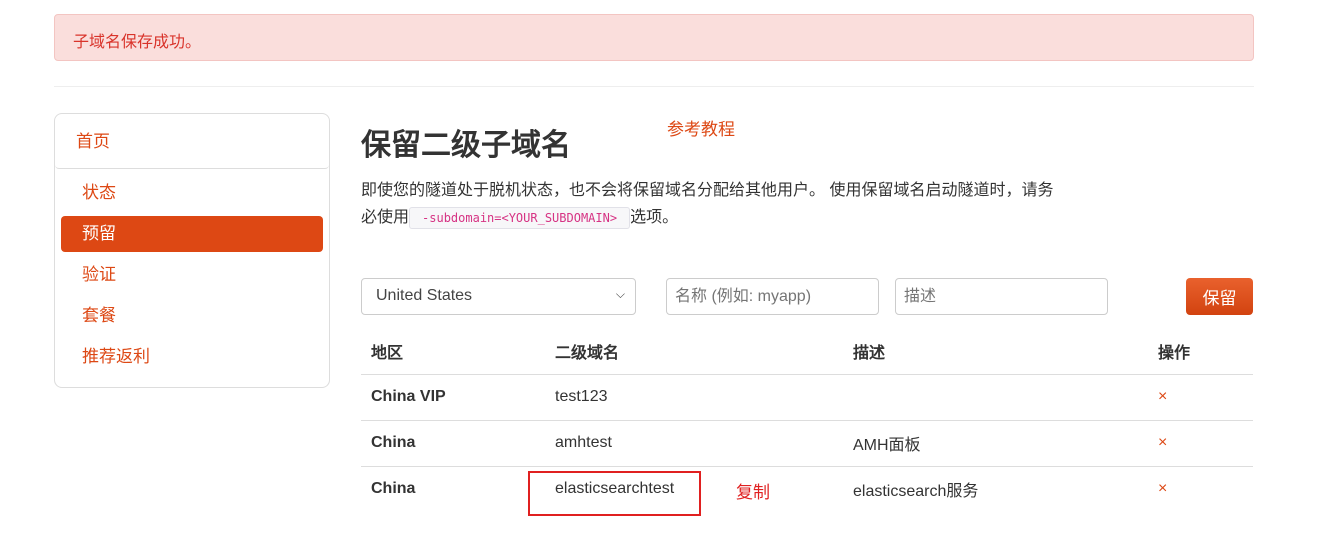 This screenshot has height=545, width=1338. I want to click on cell-description, so click(995, 397).